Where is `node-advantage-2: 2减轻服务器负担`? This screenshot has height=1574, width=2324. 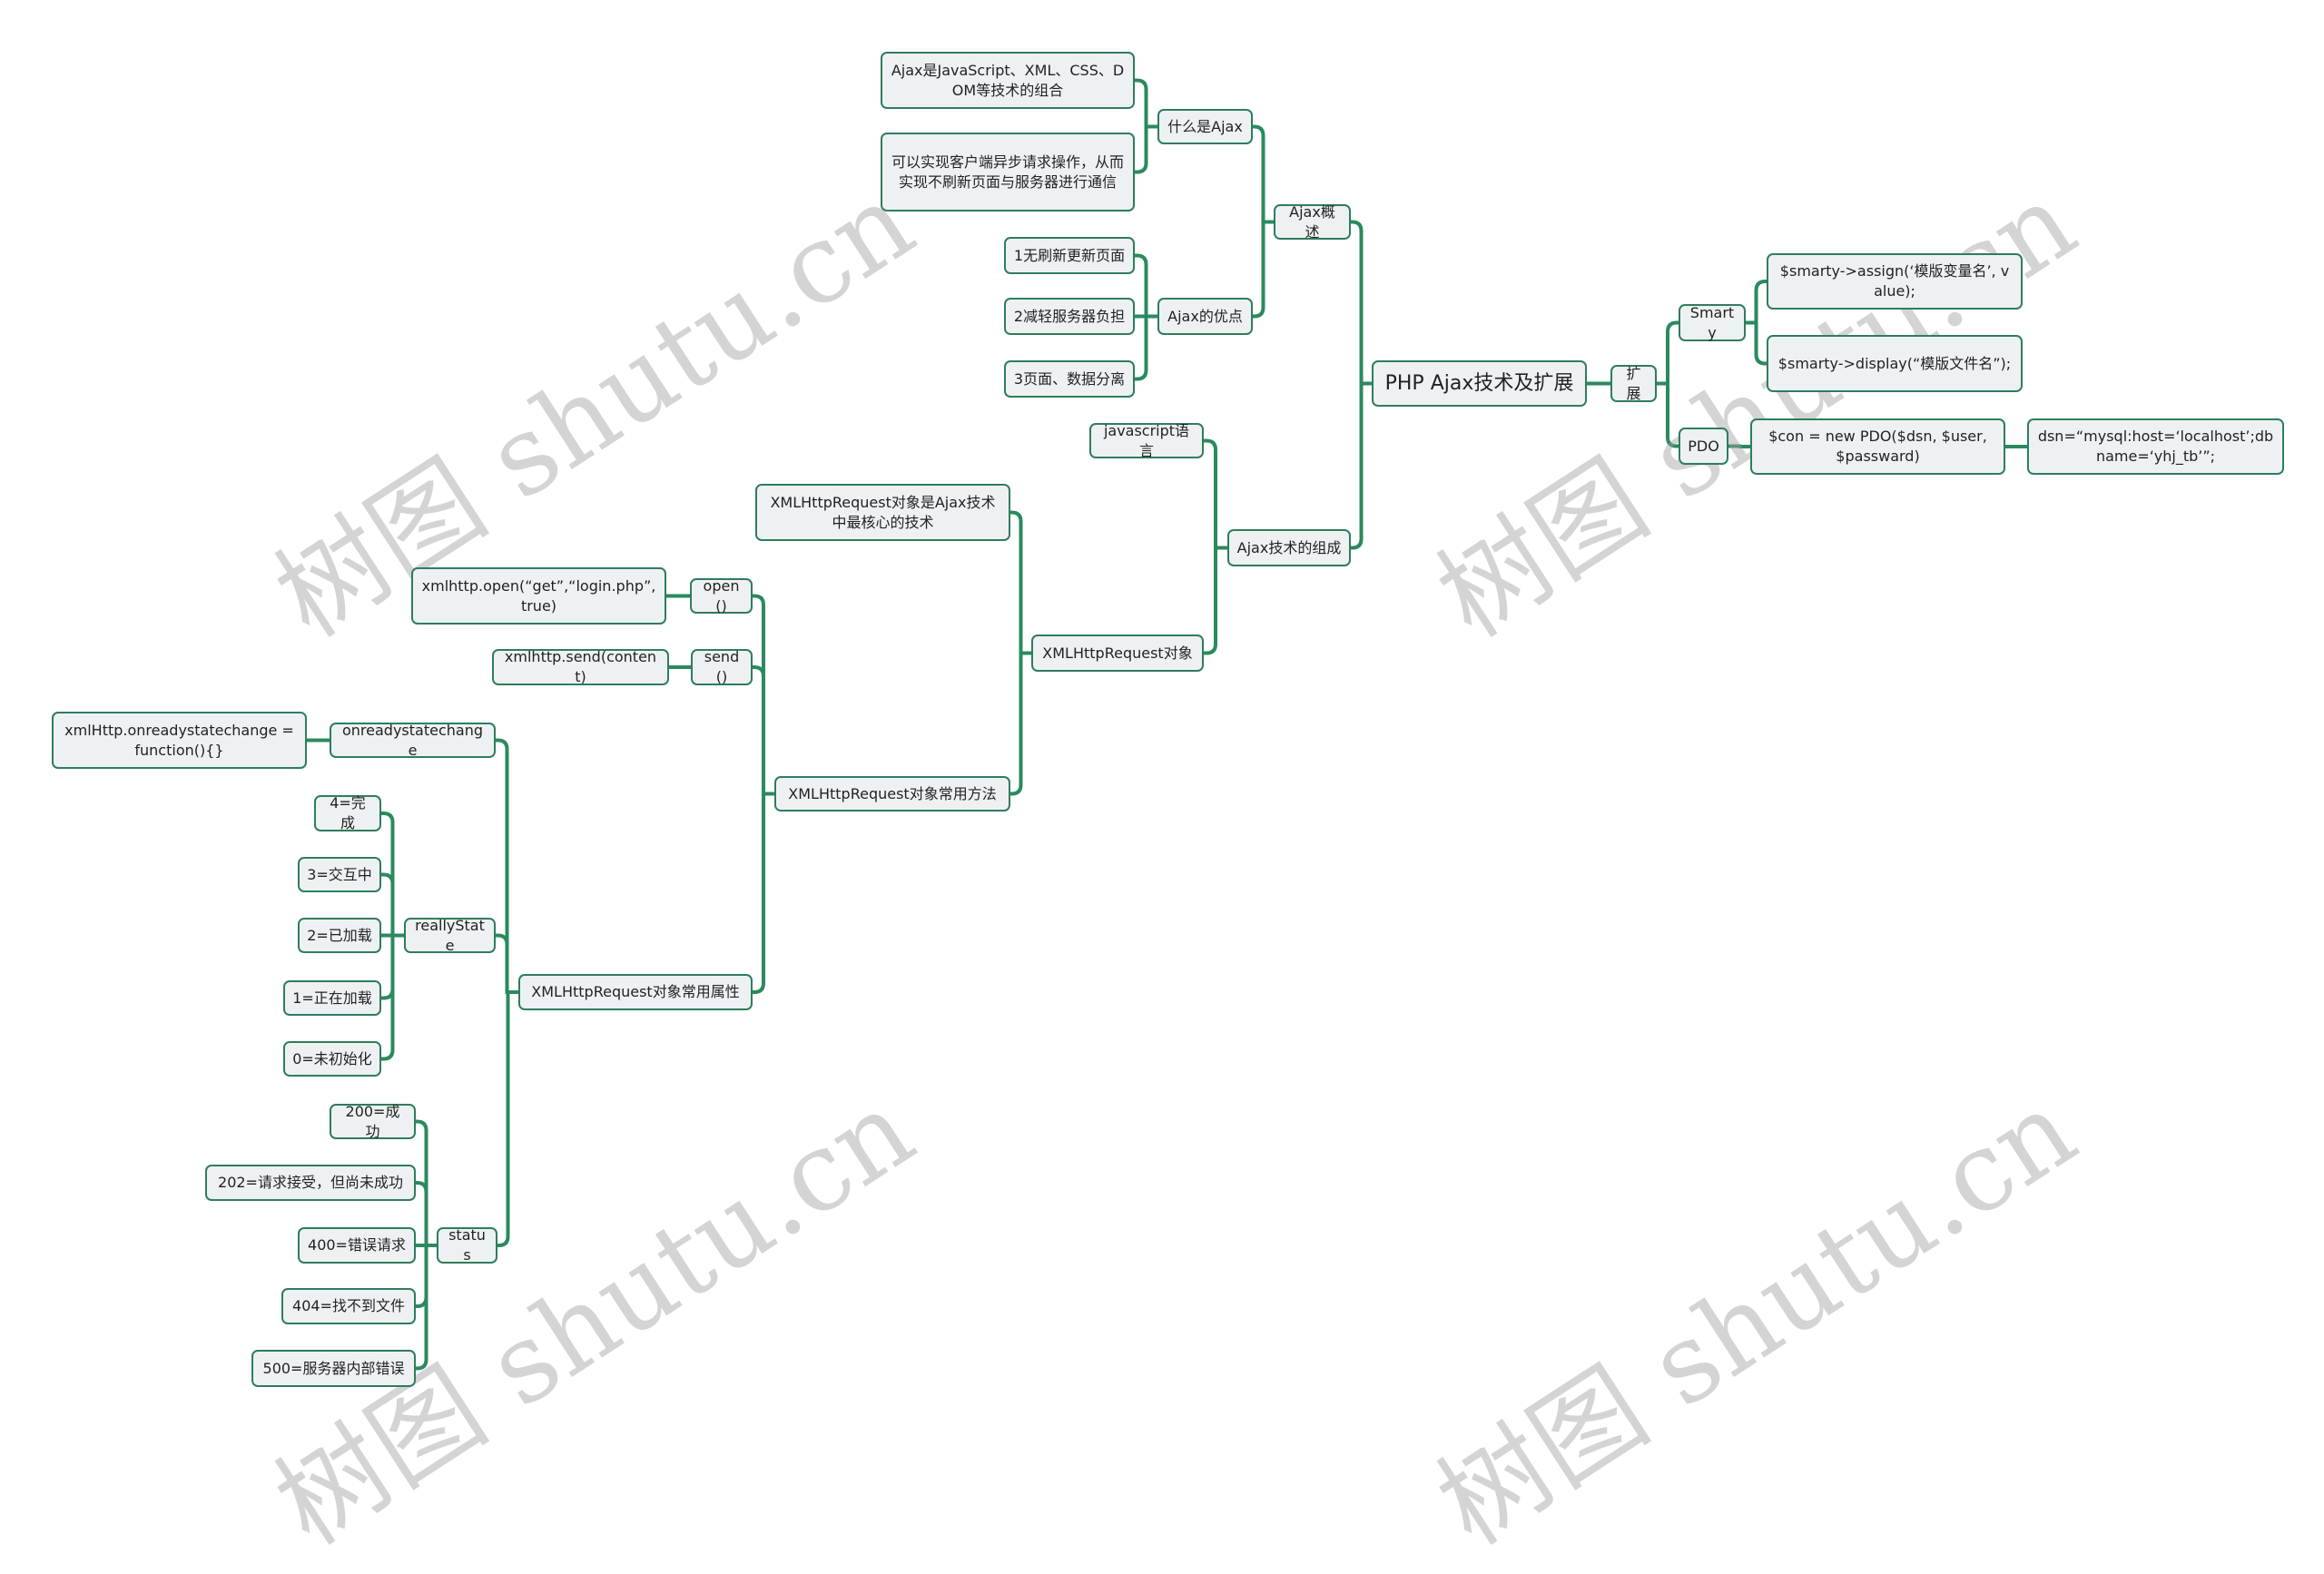 node-advantage-2: 2减轻服务器负担 is located at coordinates (1069, 316).